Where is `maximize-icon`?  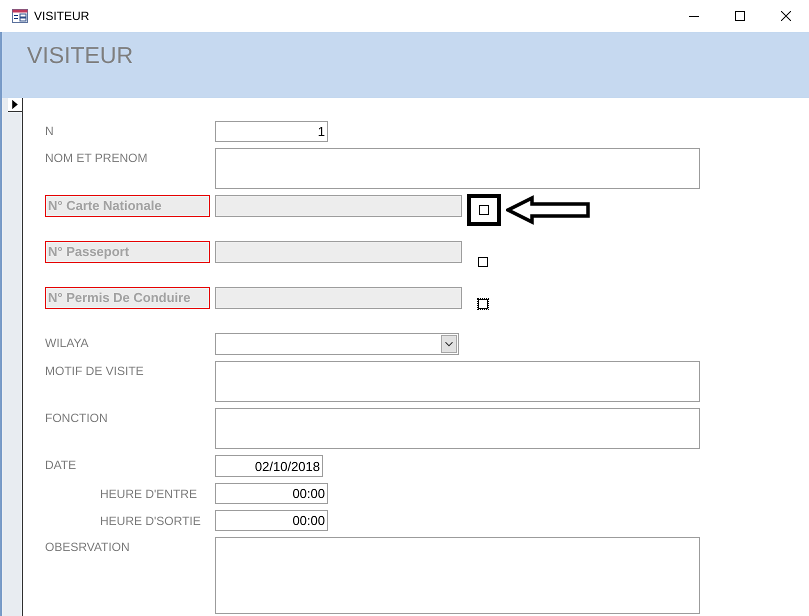 maximize-icon is located at coordinates (740, 16).